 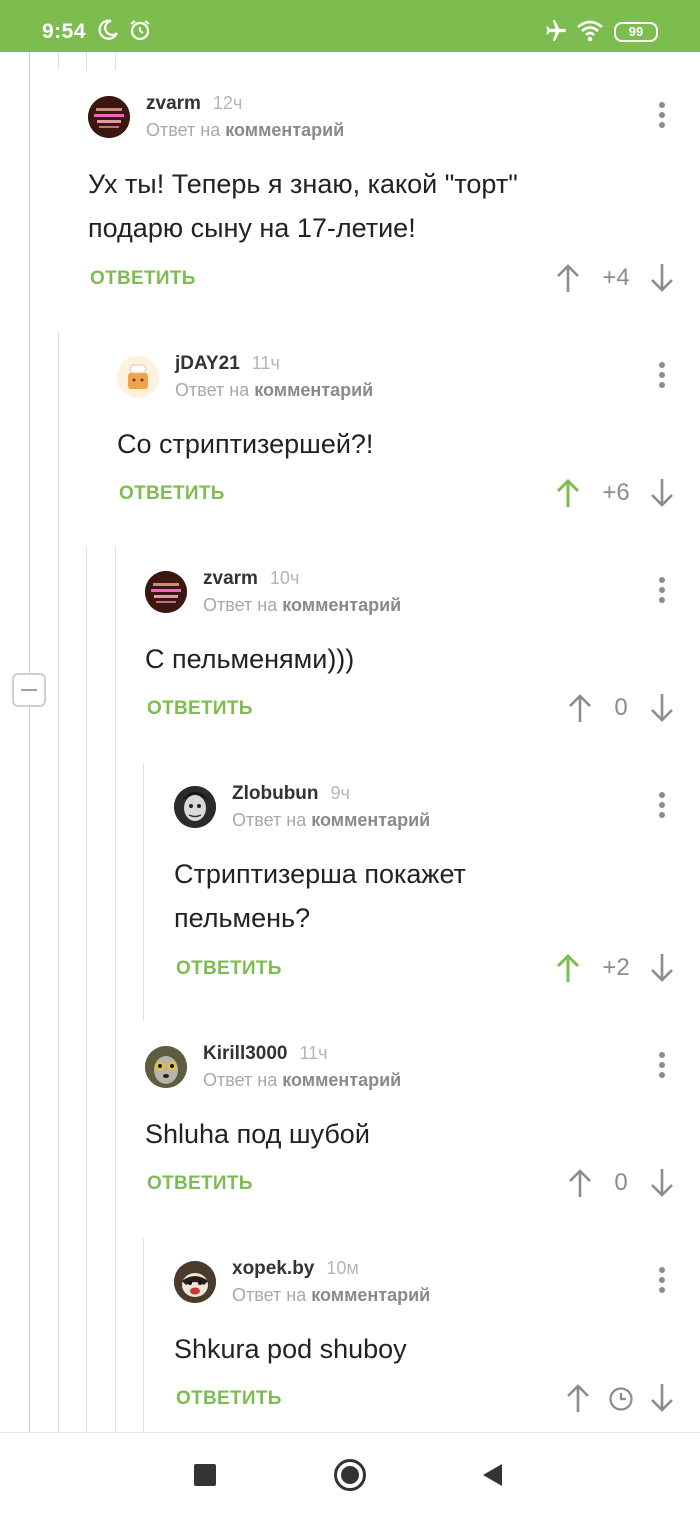 What do you see at coordinates (205, 1477) in the screenshot?
I see `recent-apps-icon` at bounding box center [205, 1477].